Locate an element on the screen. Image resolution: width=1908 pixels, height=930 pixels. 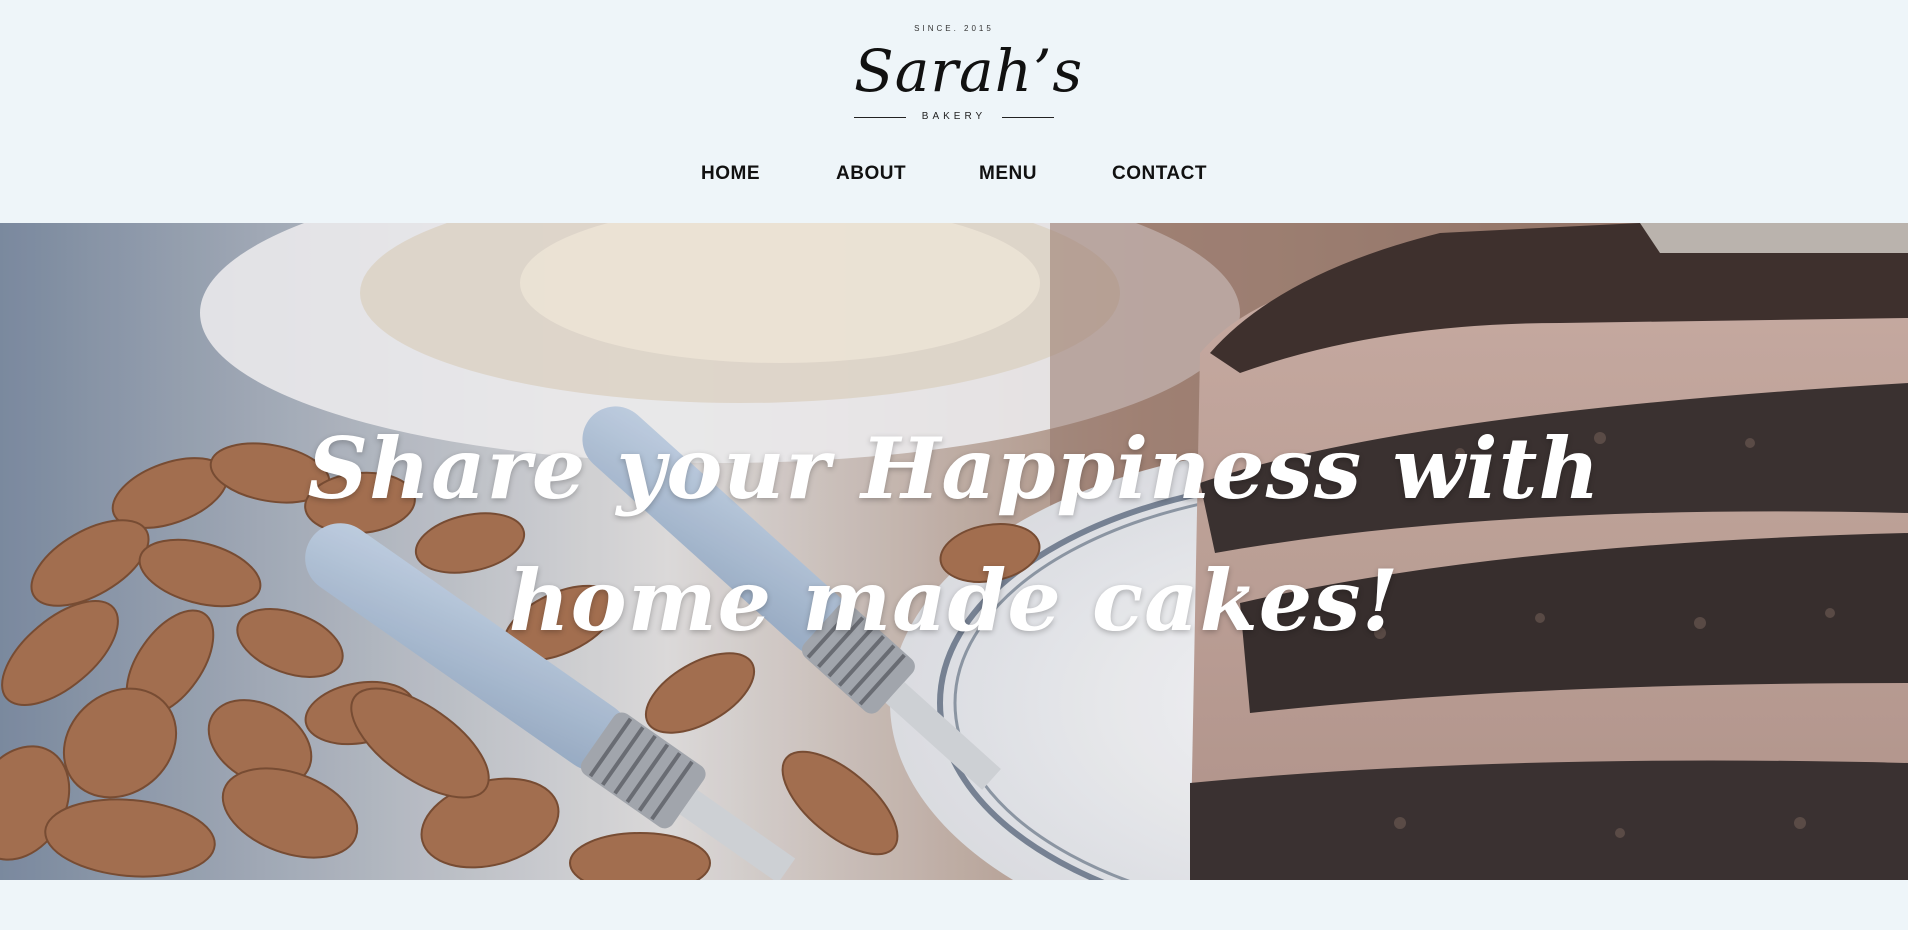
nav-home-link: HOME is located at coordinates (730, 174).